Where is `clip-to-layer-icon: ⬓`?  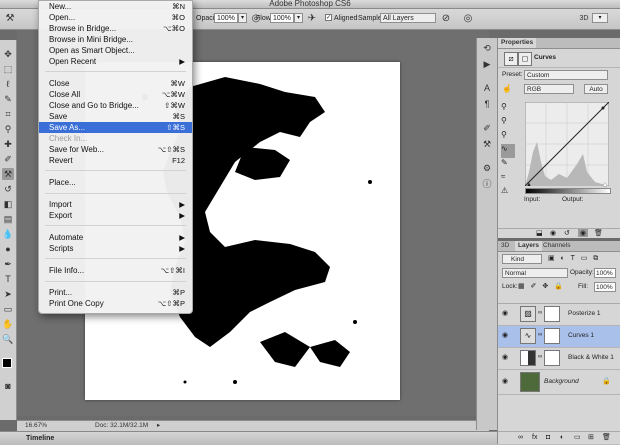
clip-to-layer-icon: ⬓ is located at coordinates (539, 233).